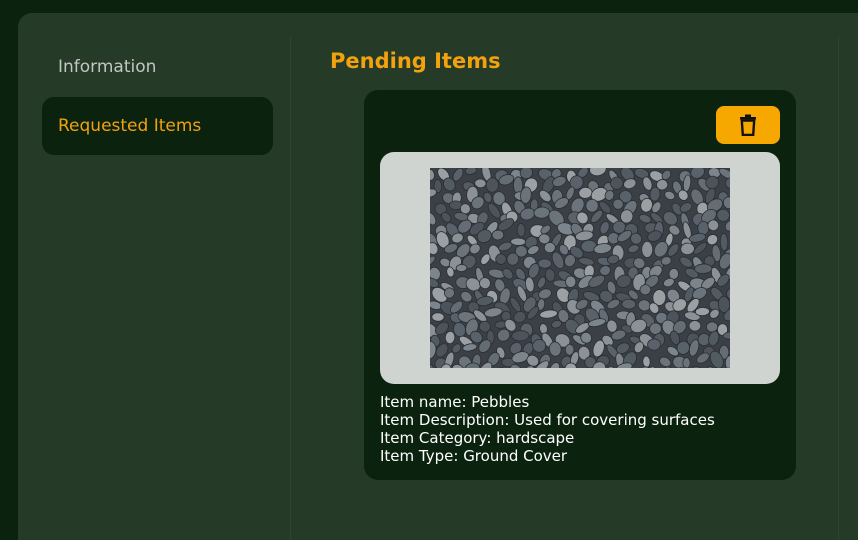 The image size is (858, 540). I want to click on page-title: Pending Items, so click(415, 61).